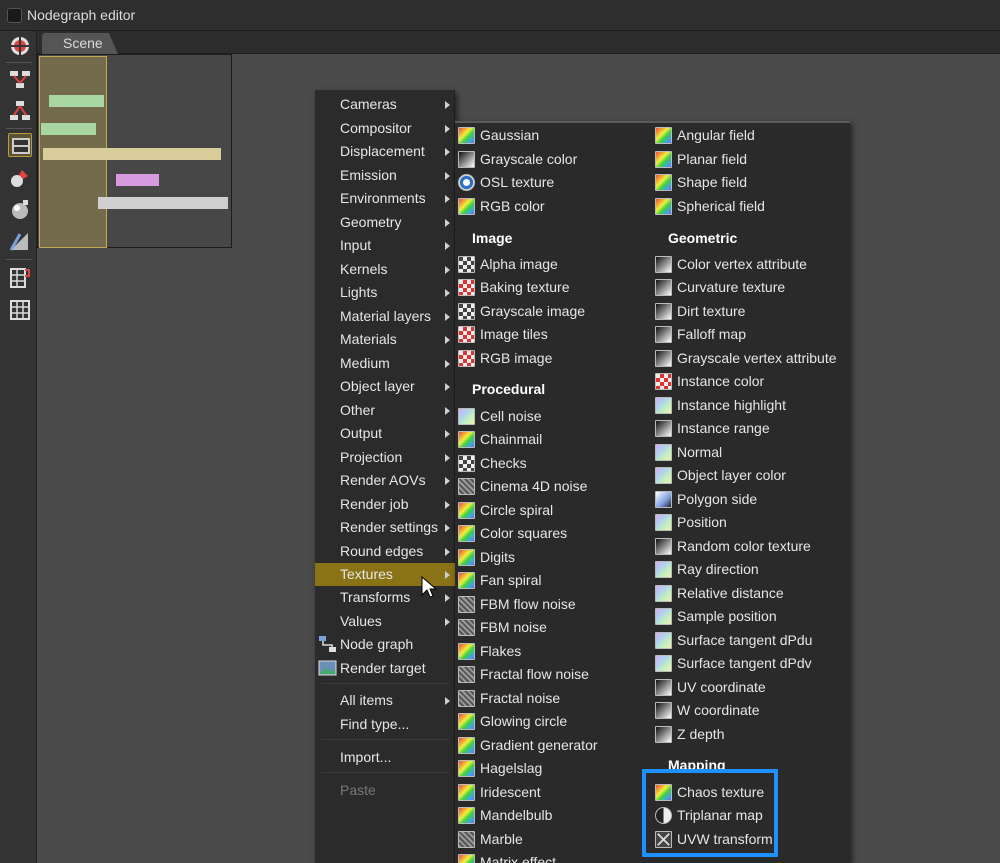 The width and height of the screenshot is (1000, 863). What do you see at coordinates (550, 486) in the screenshot?
I see `submenu-item-cinema-4d-noise: Cinema 4D noise` at bounding box center [550, 486].